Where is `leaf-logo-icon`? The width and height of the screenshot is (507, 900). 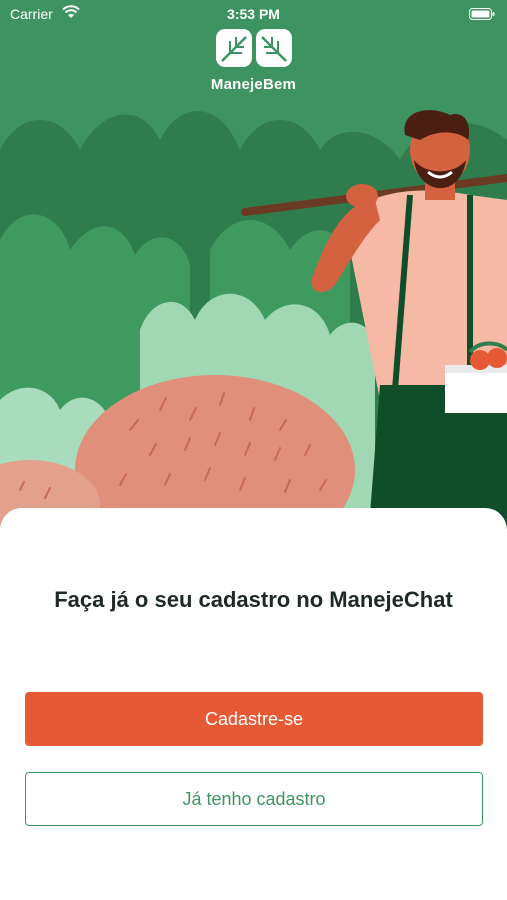
leaf-logo-icon is located at coordinates (253, 48).